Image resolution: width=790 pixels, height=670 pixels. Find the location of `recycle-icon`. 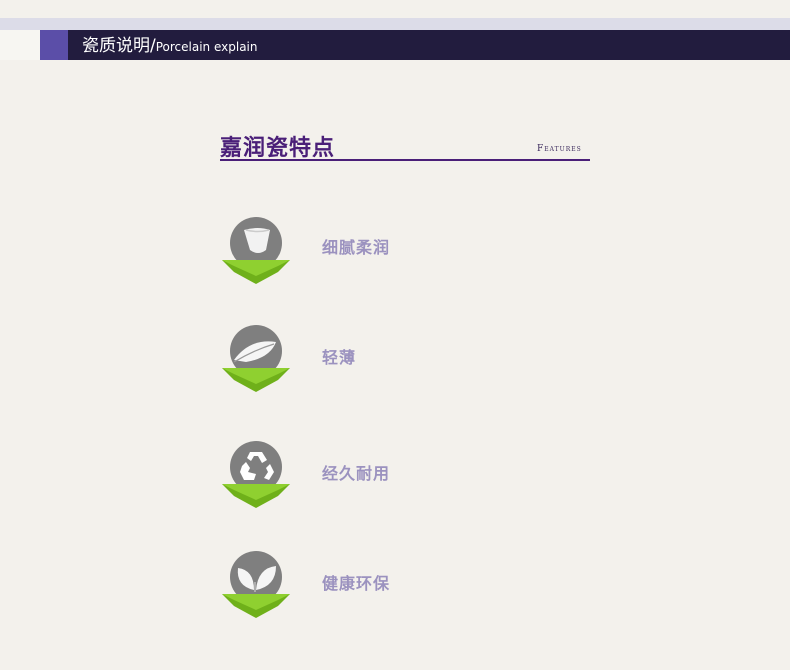

recycle-icon is located at coordinates (256, 474).